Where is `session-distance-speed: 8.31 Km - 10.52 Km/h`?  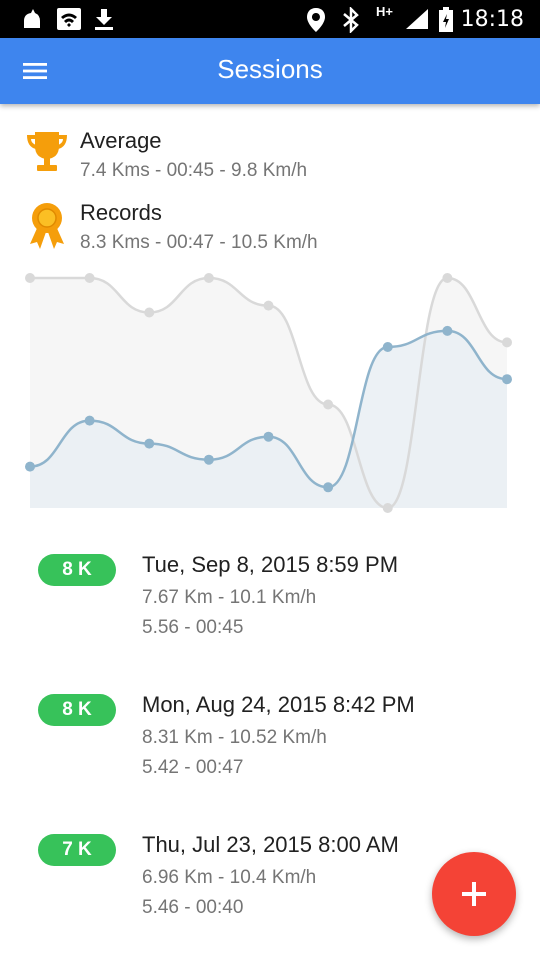 session-distance-speed: 8.31 Km - 10.52 Km/h is located at coordinates (234, 737).